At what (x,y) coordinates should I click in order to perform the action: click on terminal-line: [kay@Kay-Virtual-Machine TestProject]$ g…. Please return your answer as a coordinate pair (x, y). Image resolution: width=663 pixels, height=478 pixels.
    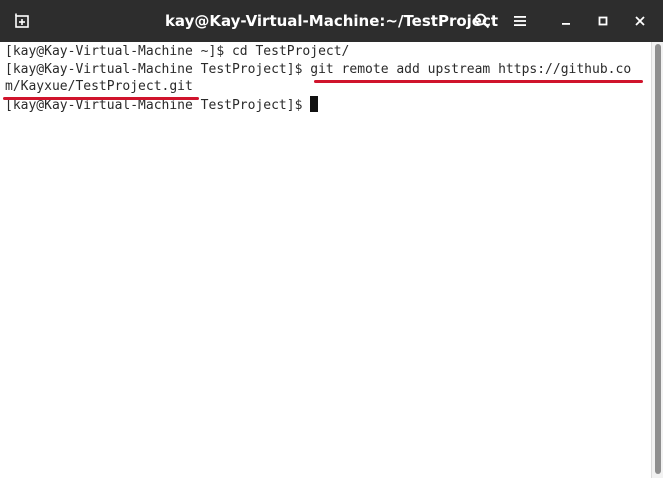
    Looking at the image, I should click on (328, 70).